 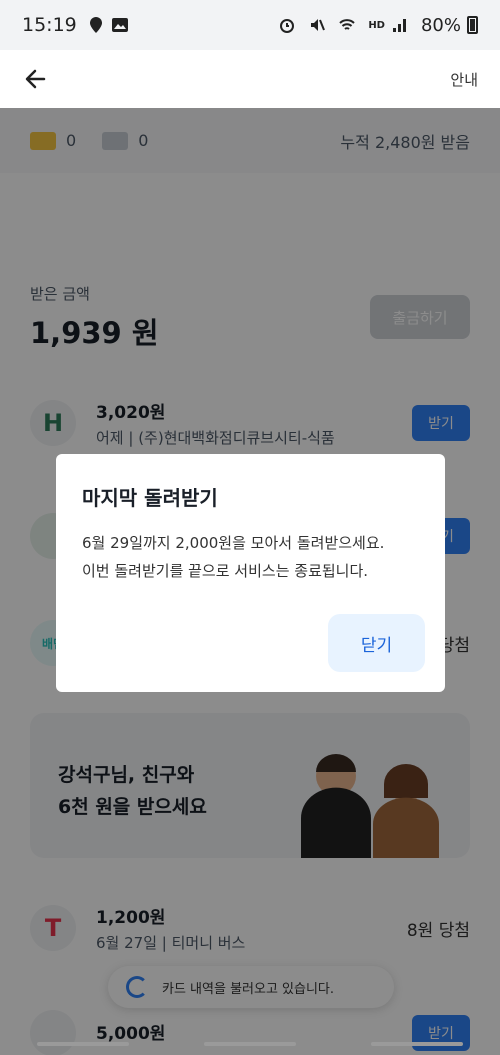 I want to click on status-time: 15:19, so click(x=49, y=25).